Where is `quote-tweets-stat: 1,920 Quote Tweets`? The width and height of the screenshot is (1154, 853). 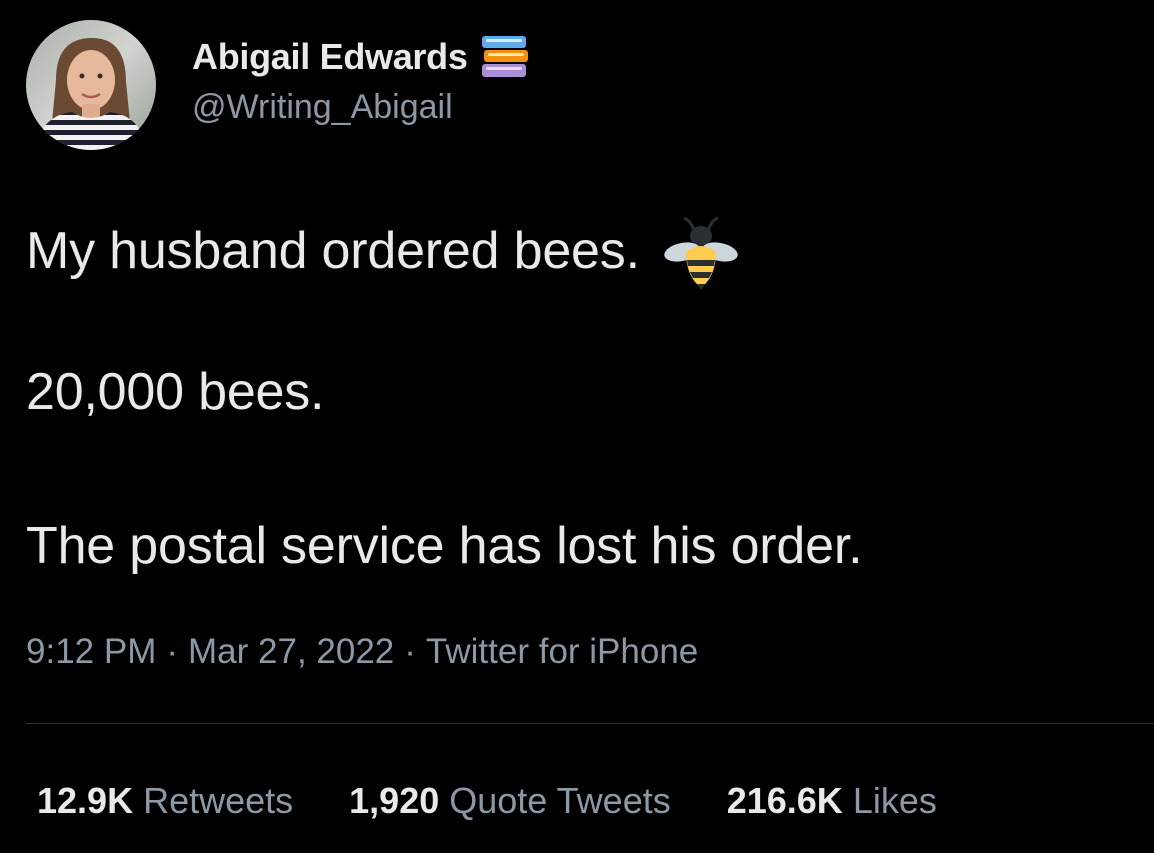
quote-tweets-stat: 1,920 Quote Tweets is located at coordinates (510, 801).